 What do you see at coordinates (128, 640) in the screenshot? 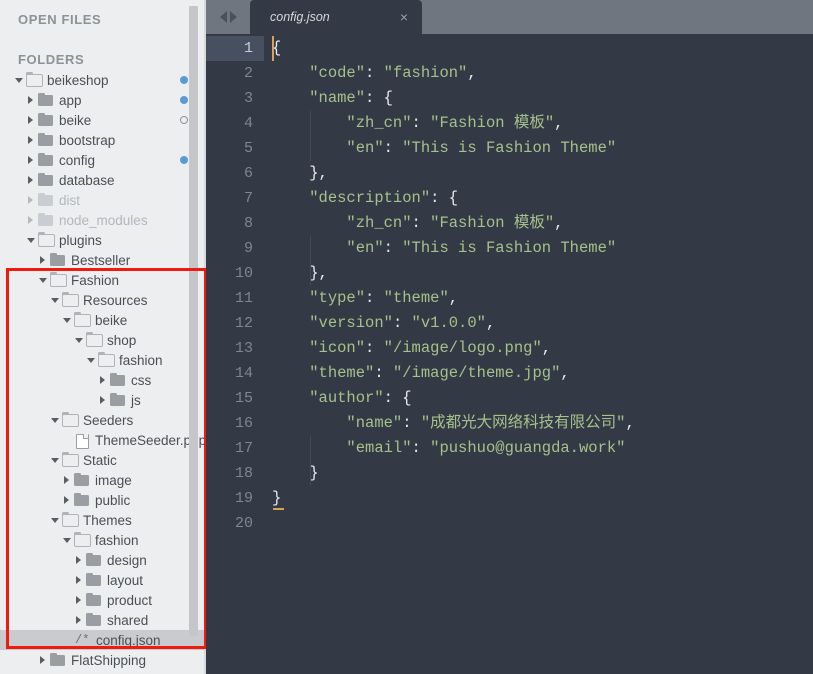
I see `tree-item-label: config.json` at bounding box center [128, 640].